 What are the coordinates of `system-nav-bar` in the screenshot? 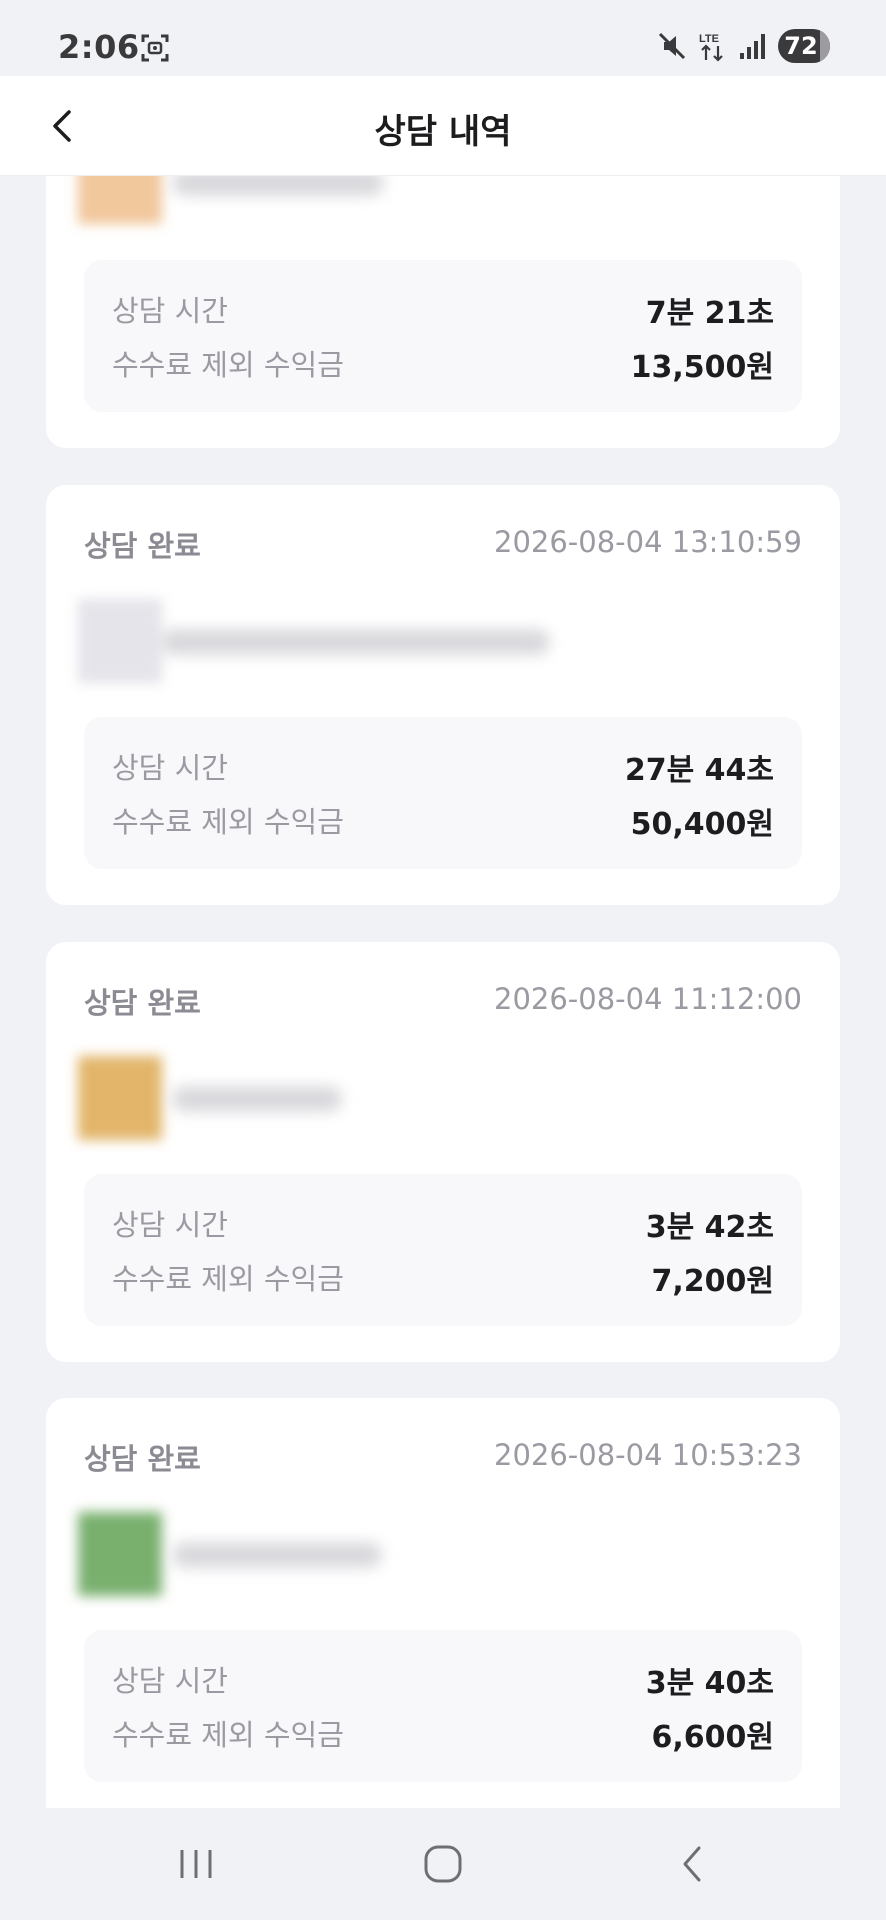 It's located at (443, 1864).